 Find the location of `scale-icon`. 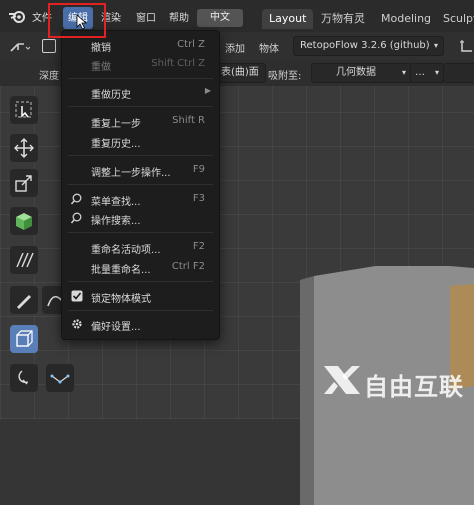

scale-icon is located at coordinates (23, 183).